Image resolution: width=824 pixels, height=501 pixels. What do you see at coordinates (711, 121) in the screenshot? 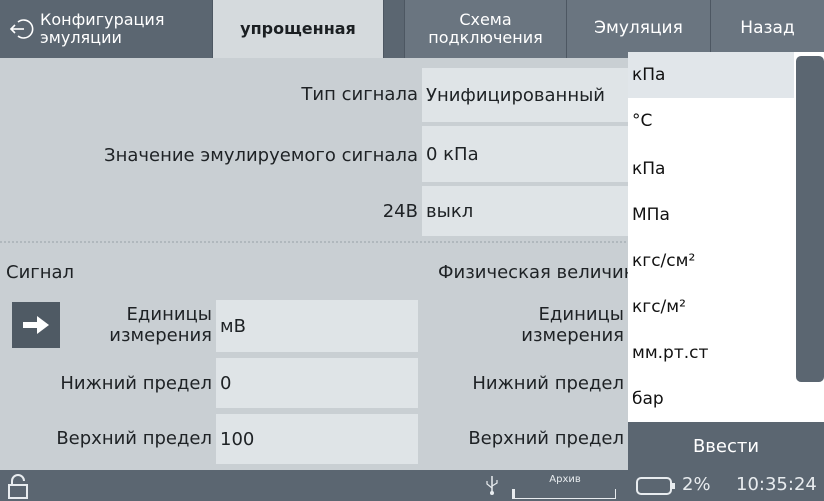
I see `dropdown-item-celsius: °С` at bounding box center [711, 121].